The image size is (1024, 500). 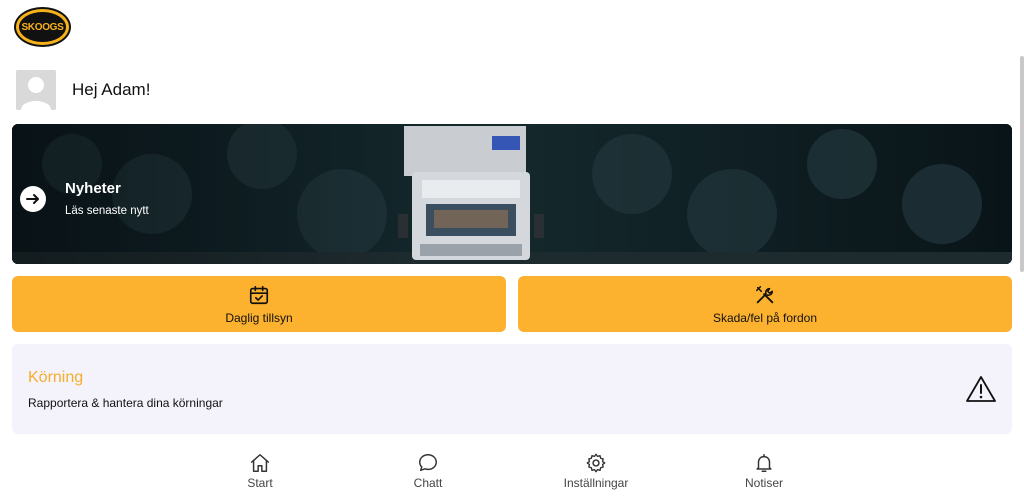 What do you see at coordinates (259, 294) in the screenshot?
I see `calendar-check-icon` at bounding box center [259, 294].